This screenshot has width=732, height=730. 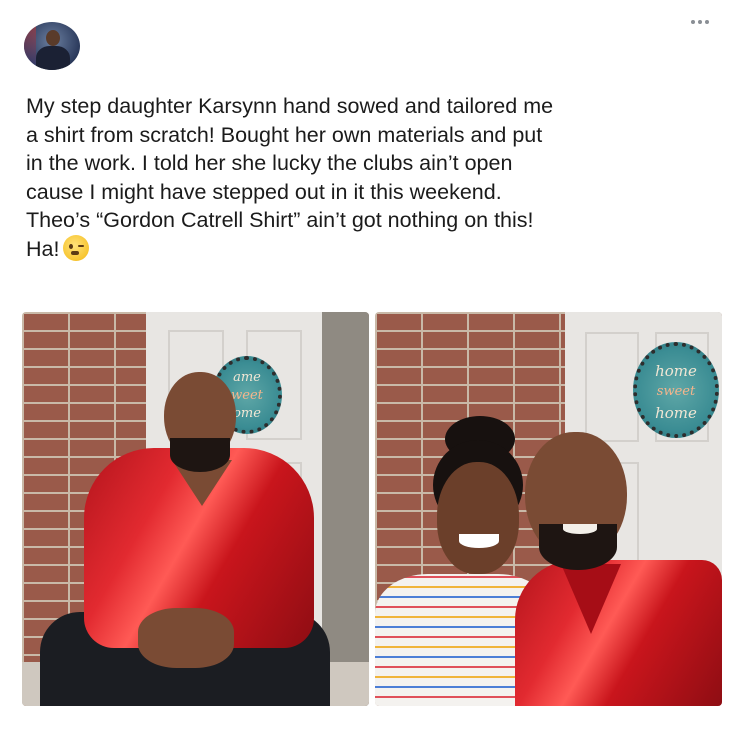 I want to click on red-shirt, so click(x=618, y=633).